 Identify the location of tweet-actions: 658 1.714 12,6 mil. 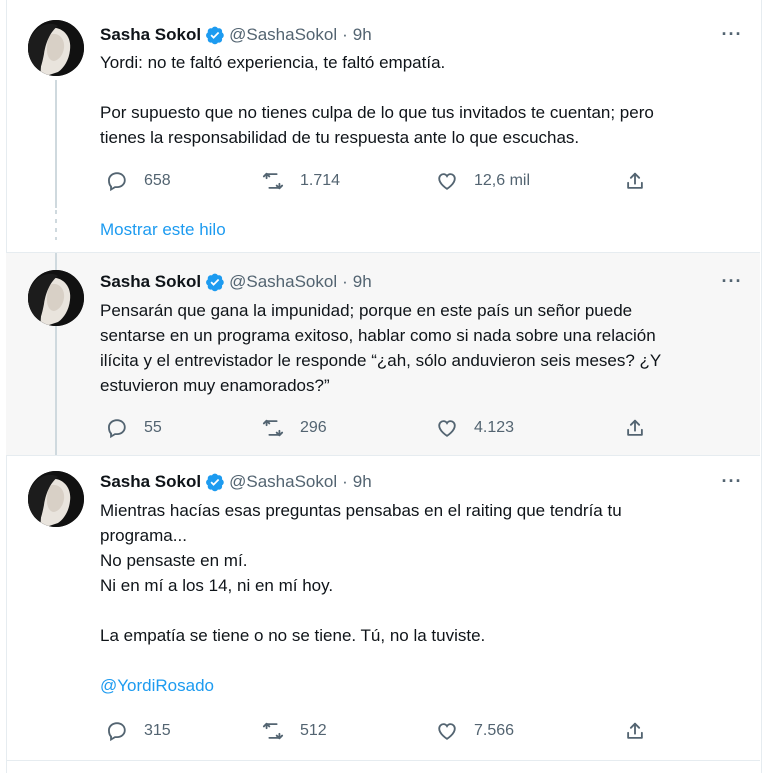
(380, 181).